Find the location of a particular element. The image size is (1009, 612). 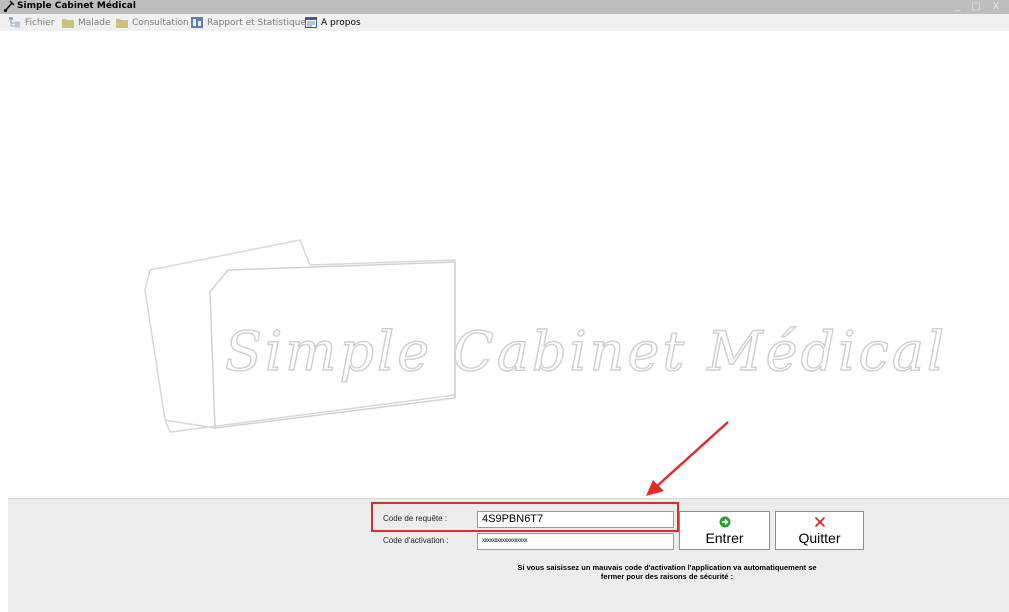

go-arrow-icon is located at coordinates (725, 522).